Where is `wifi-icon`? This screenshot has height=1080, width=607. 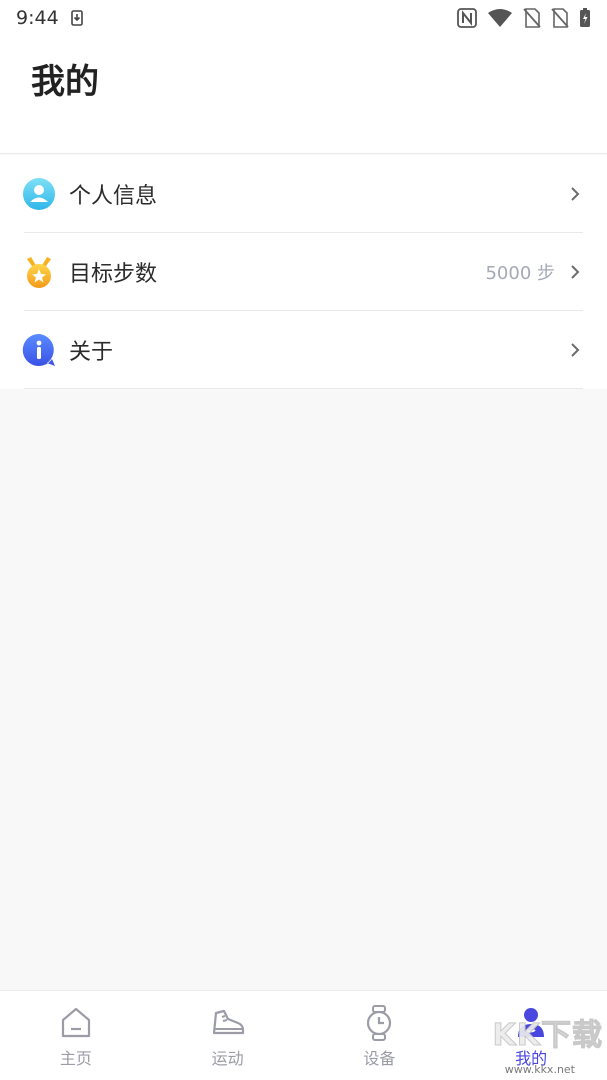
wifi-icon is located at coordinates (500, 18).